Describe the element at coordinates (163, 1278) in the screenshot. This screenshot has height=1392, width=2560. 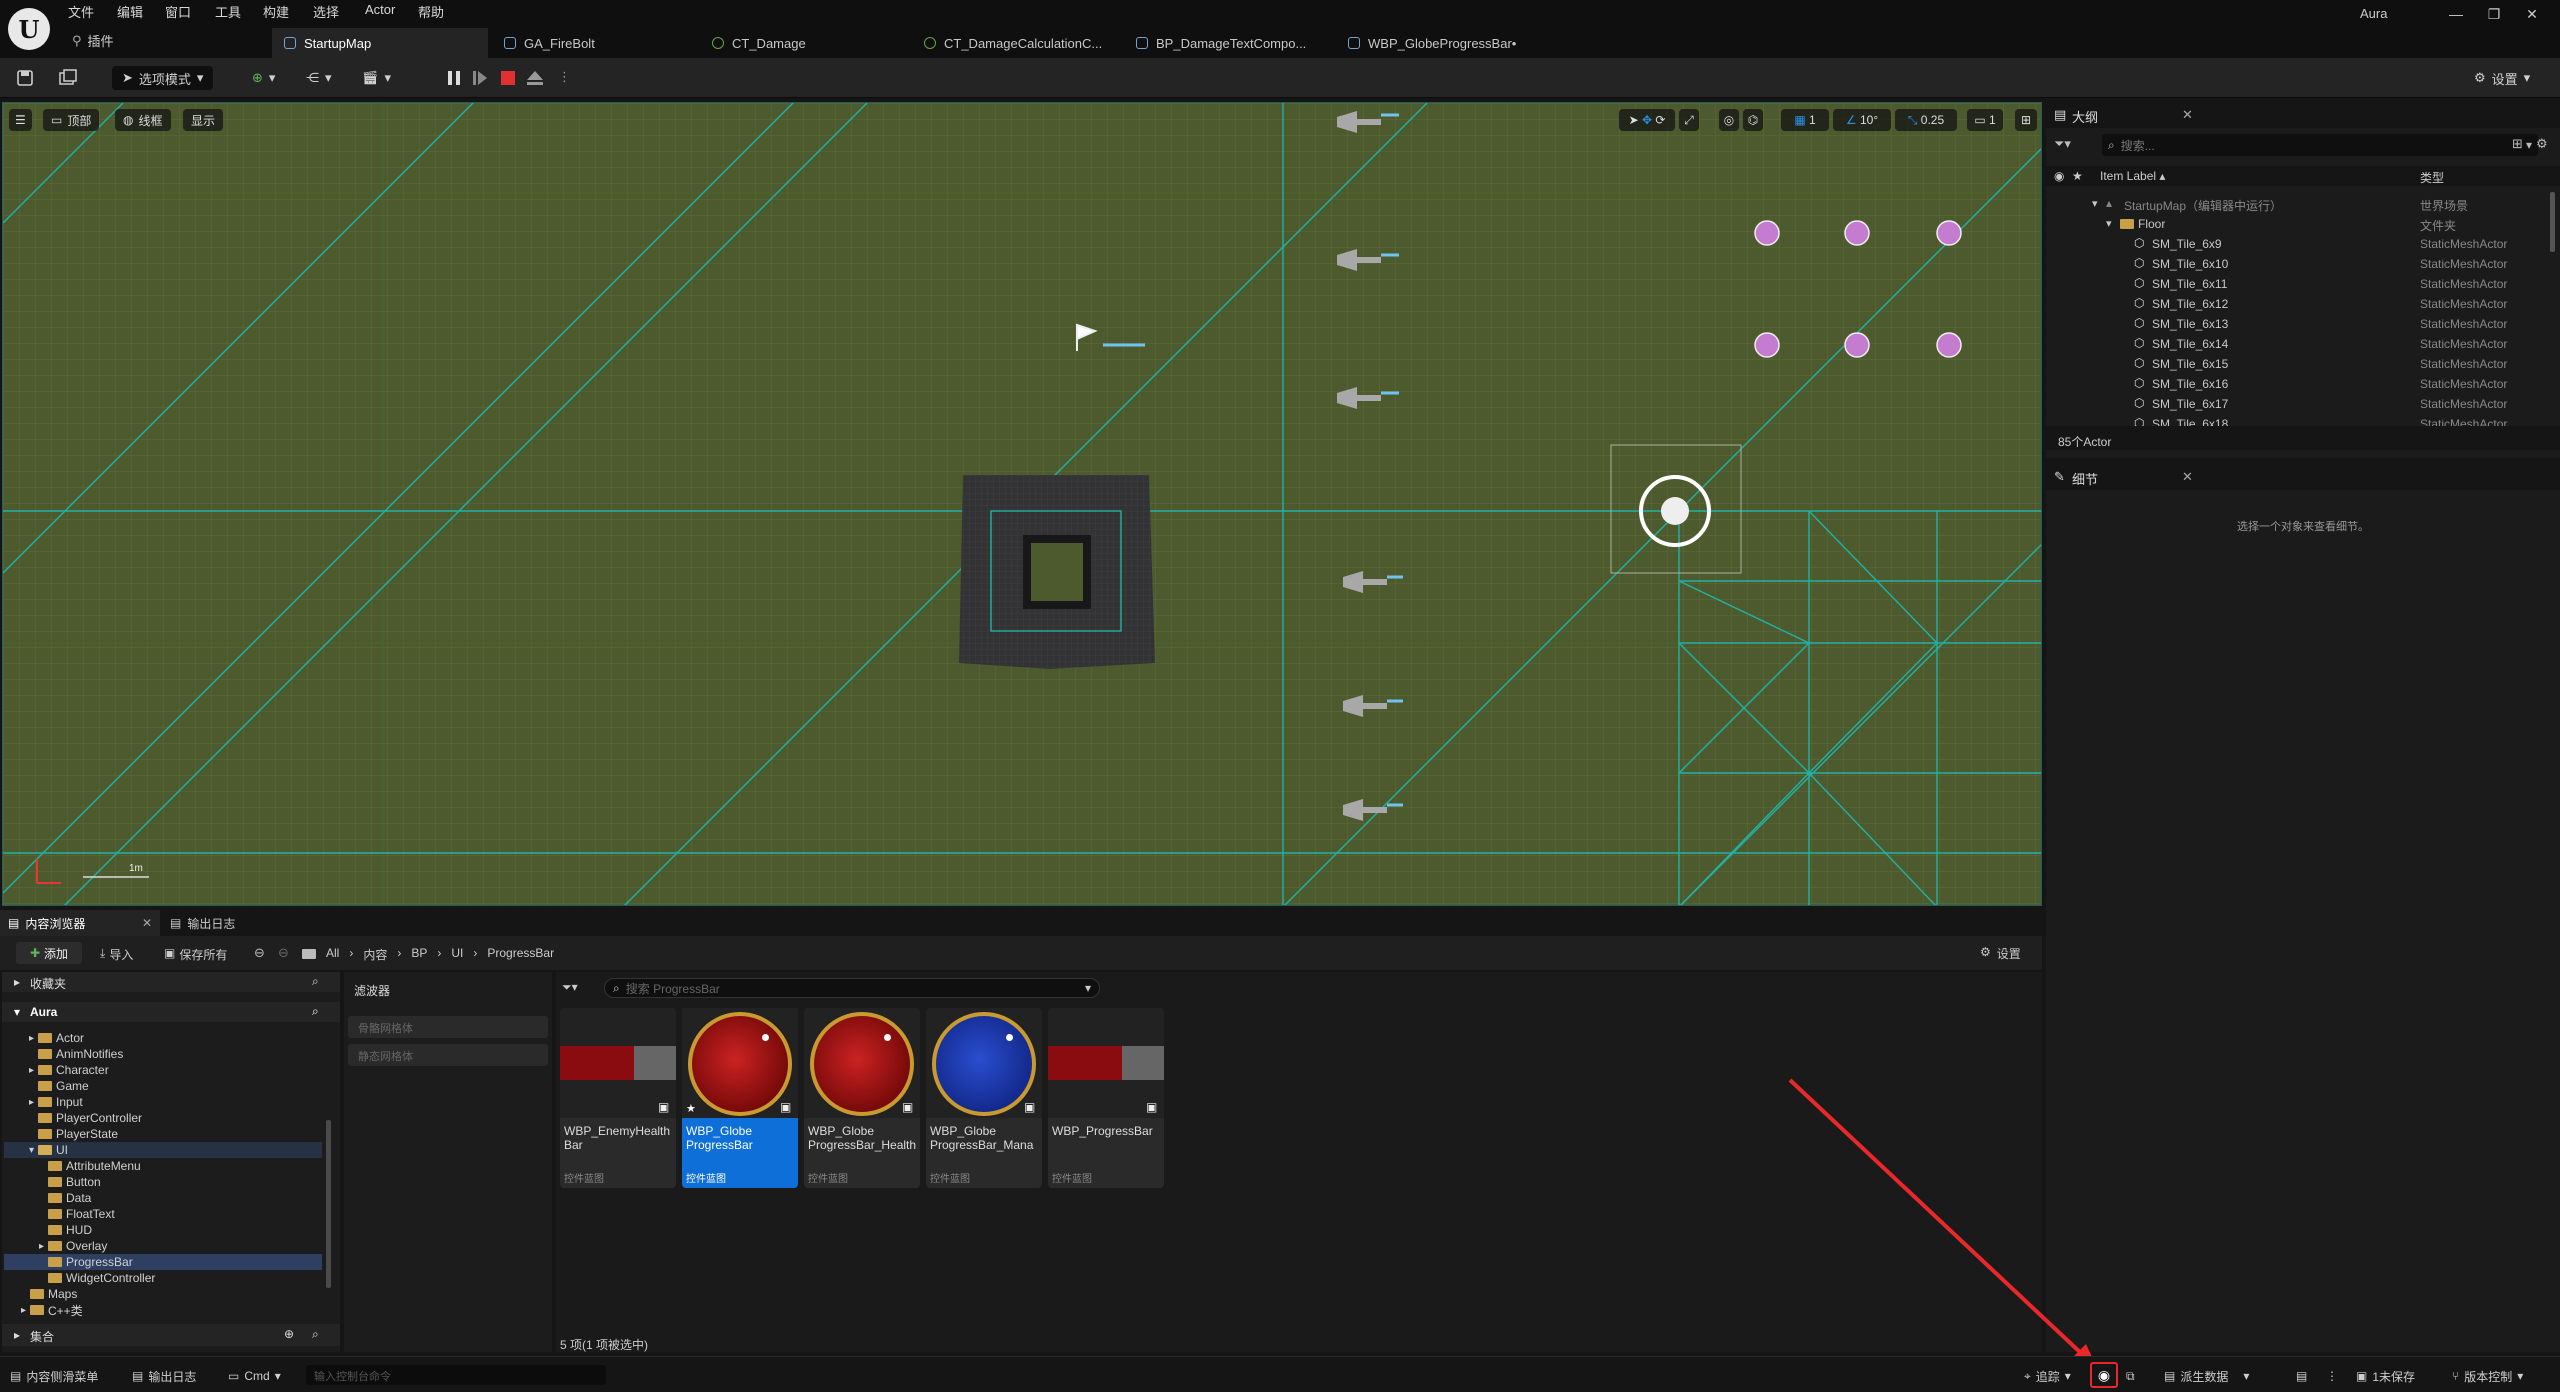
I see `tree-folder-widgetcontroller: WidgetController` at that location.